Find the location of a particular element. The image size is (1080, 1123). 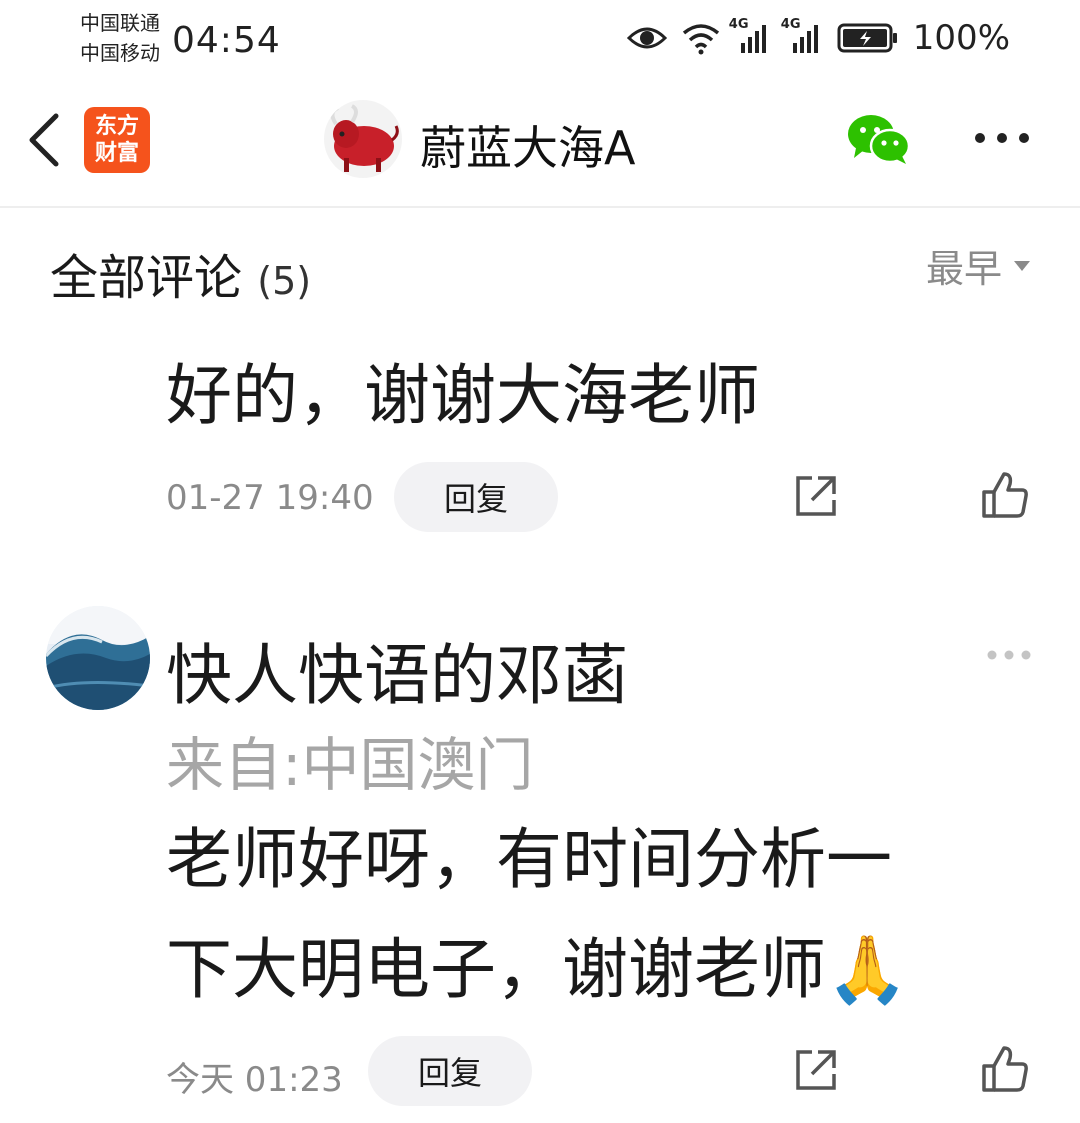

signal-1: 4G is located at coordinates (749, 36).